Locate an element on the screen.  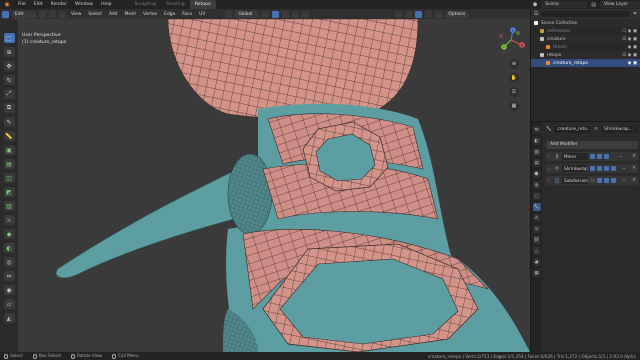
view-layer-tab-icon: ▤ is located at coordinates (536, 163).